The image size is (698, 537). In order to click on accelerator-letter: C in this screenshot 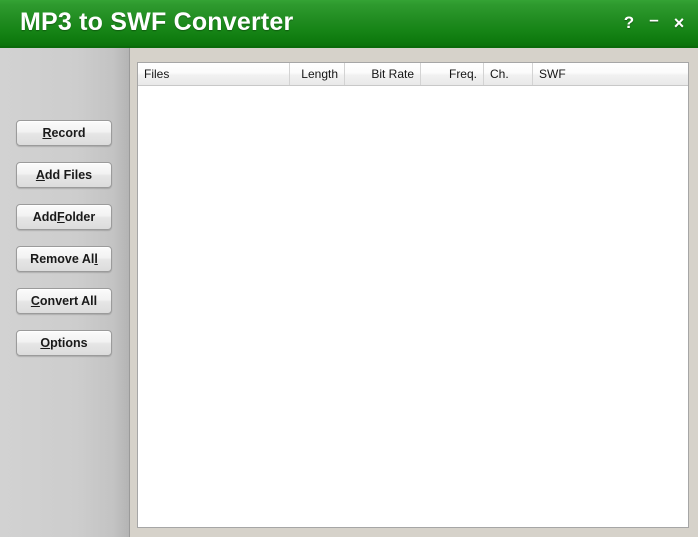, I will do `click(35, 301)`.